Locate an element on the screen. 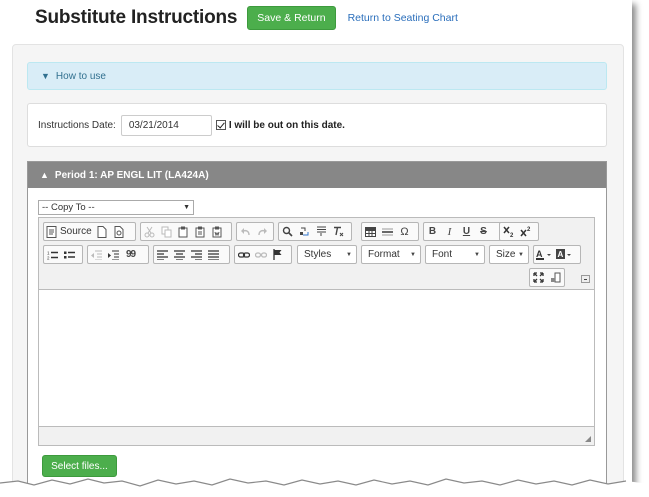 The height and width of the screenshot is (497, 649). toolbar-group-colors: A A is located at coordinates (557, 254).